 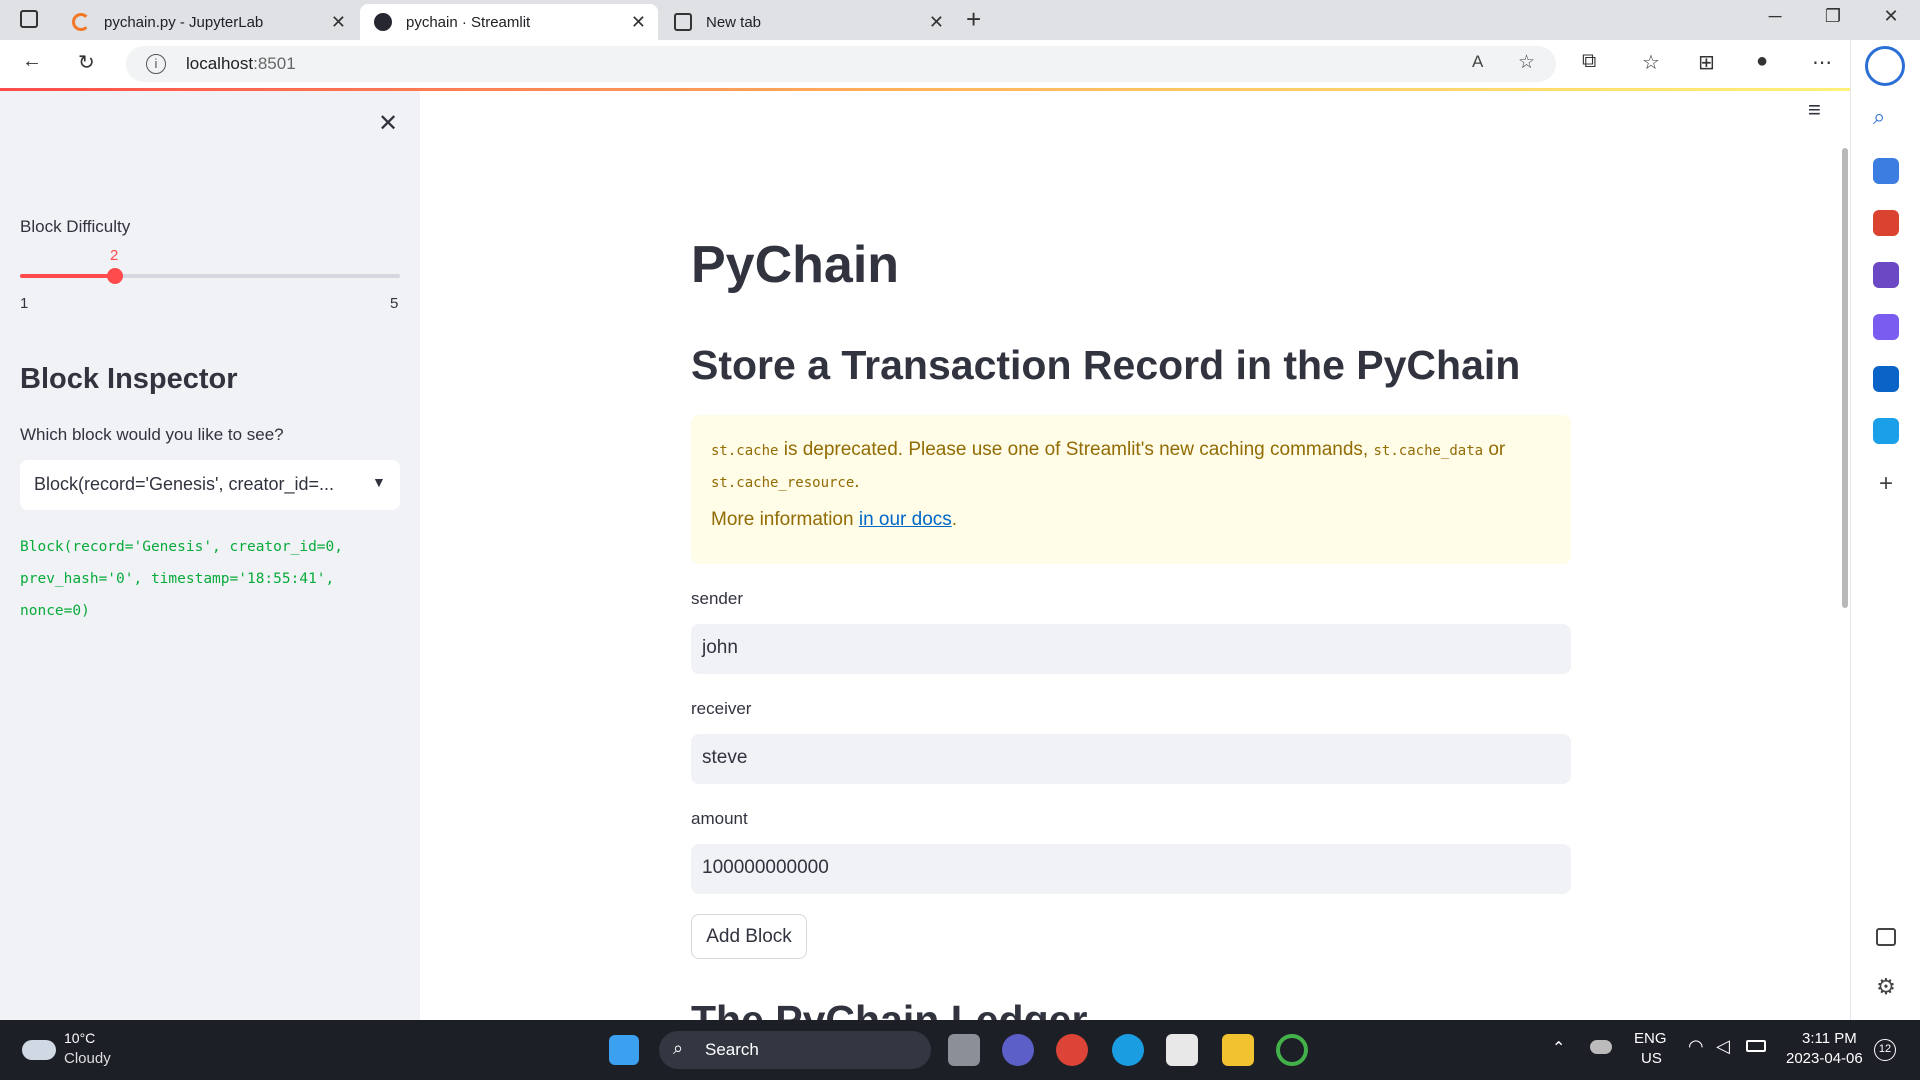 I want to click on docs-link: in our docs, so click(x=905, y=519).